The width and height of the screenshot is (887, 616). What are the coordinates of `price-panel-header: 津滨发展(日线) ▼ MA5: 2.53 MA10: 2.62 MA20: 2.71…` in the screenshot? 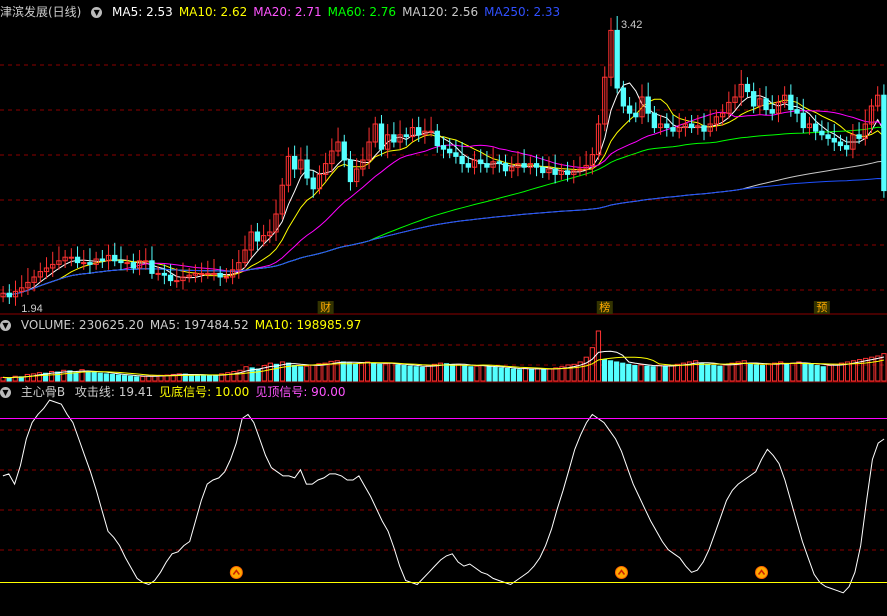 It's located at (286, 12).